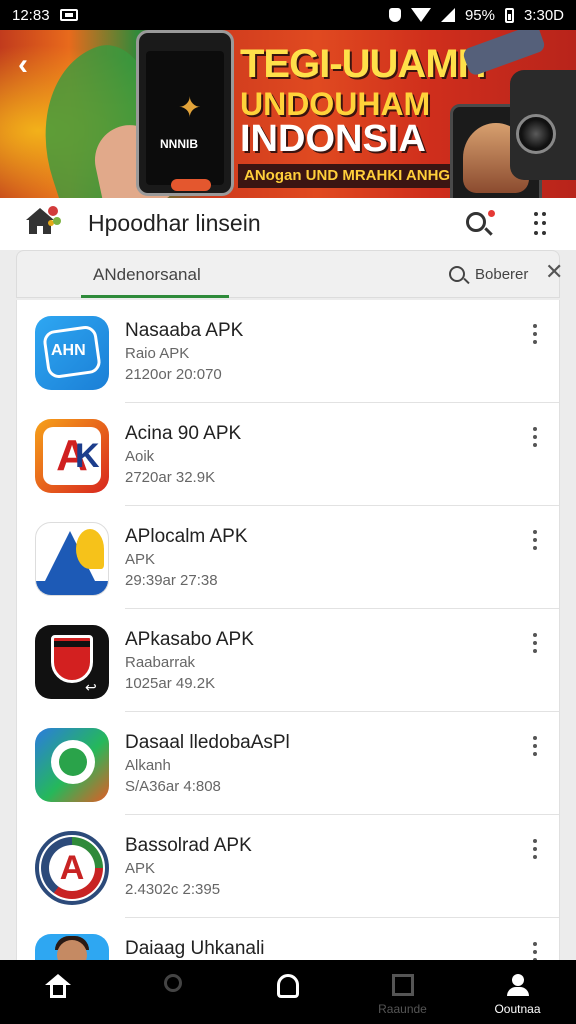  I want to click on phone-screen-button, so click(191, 185).